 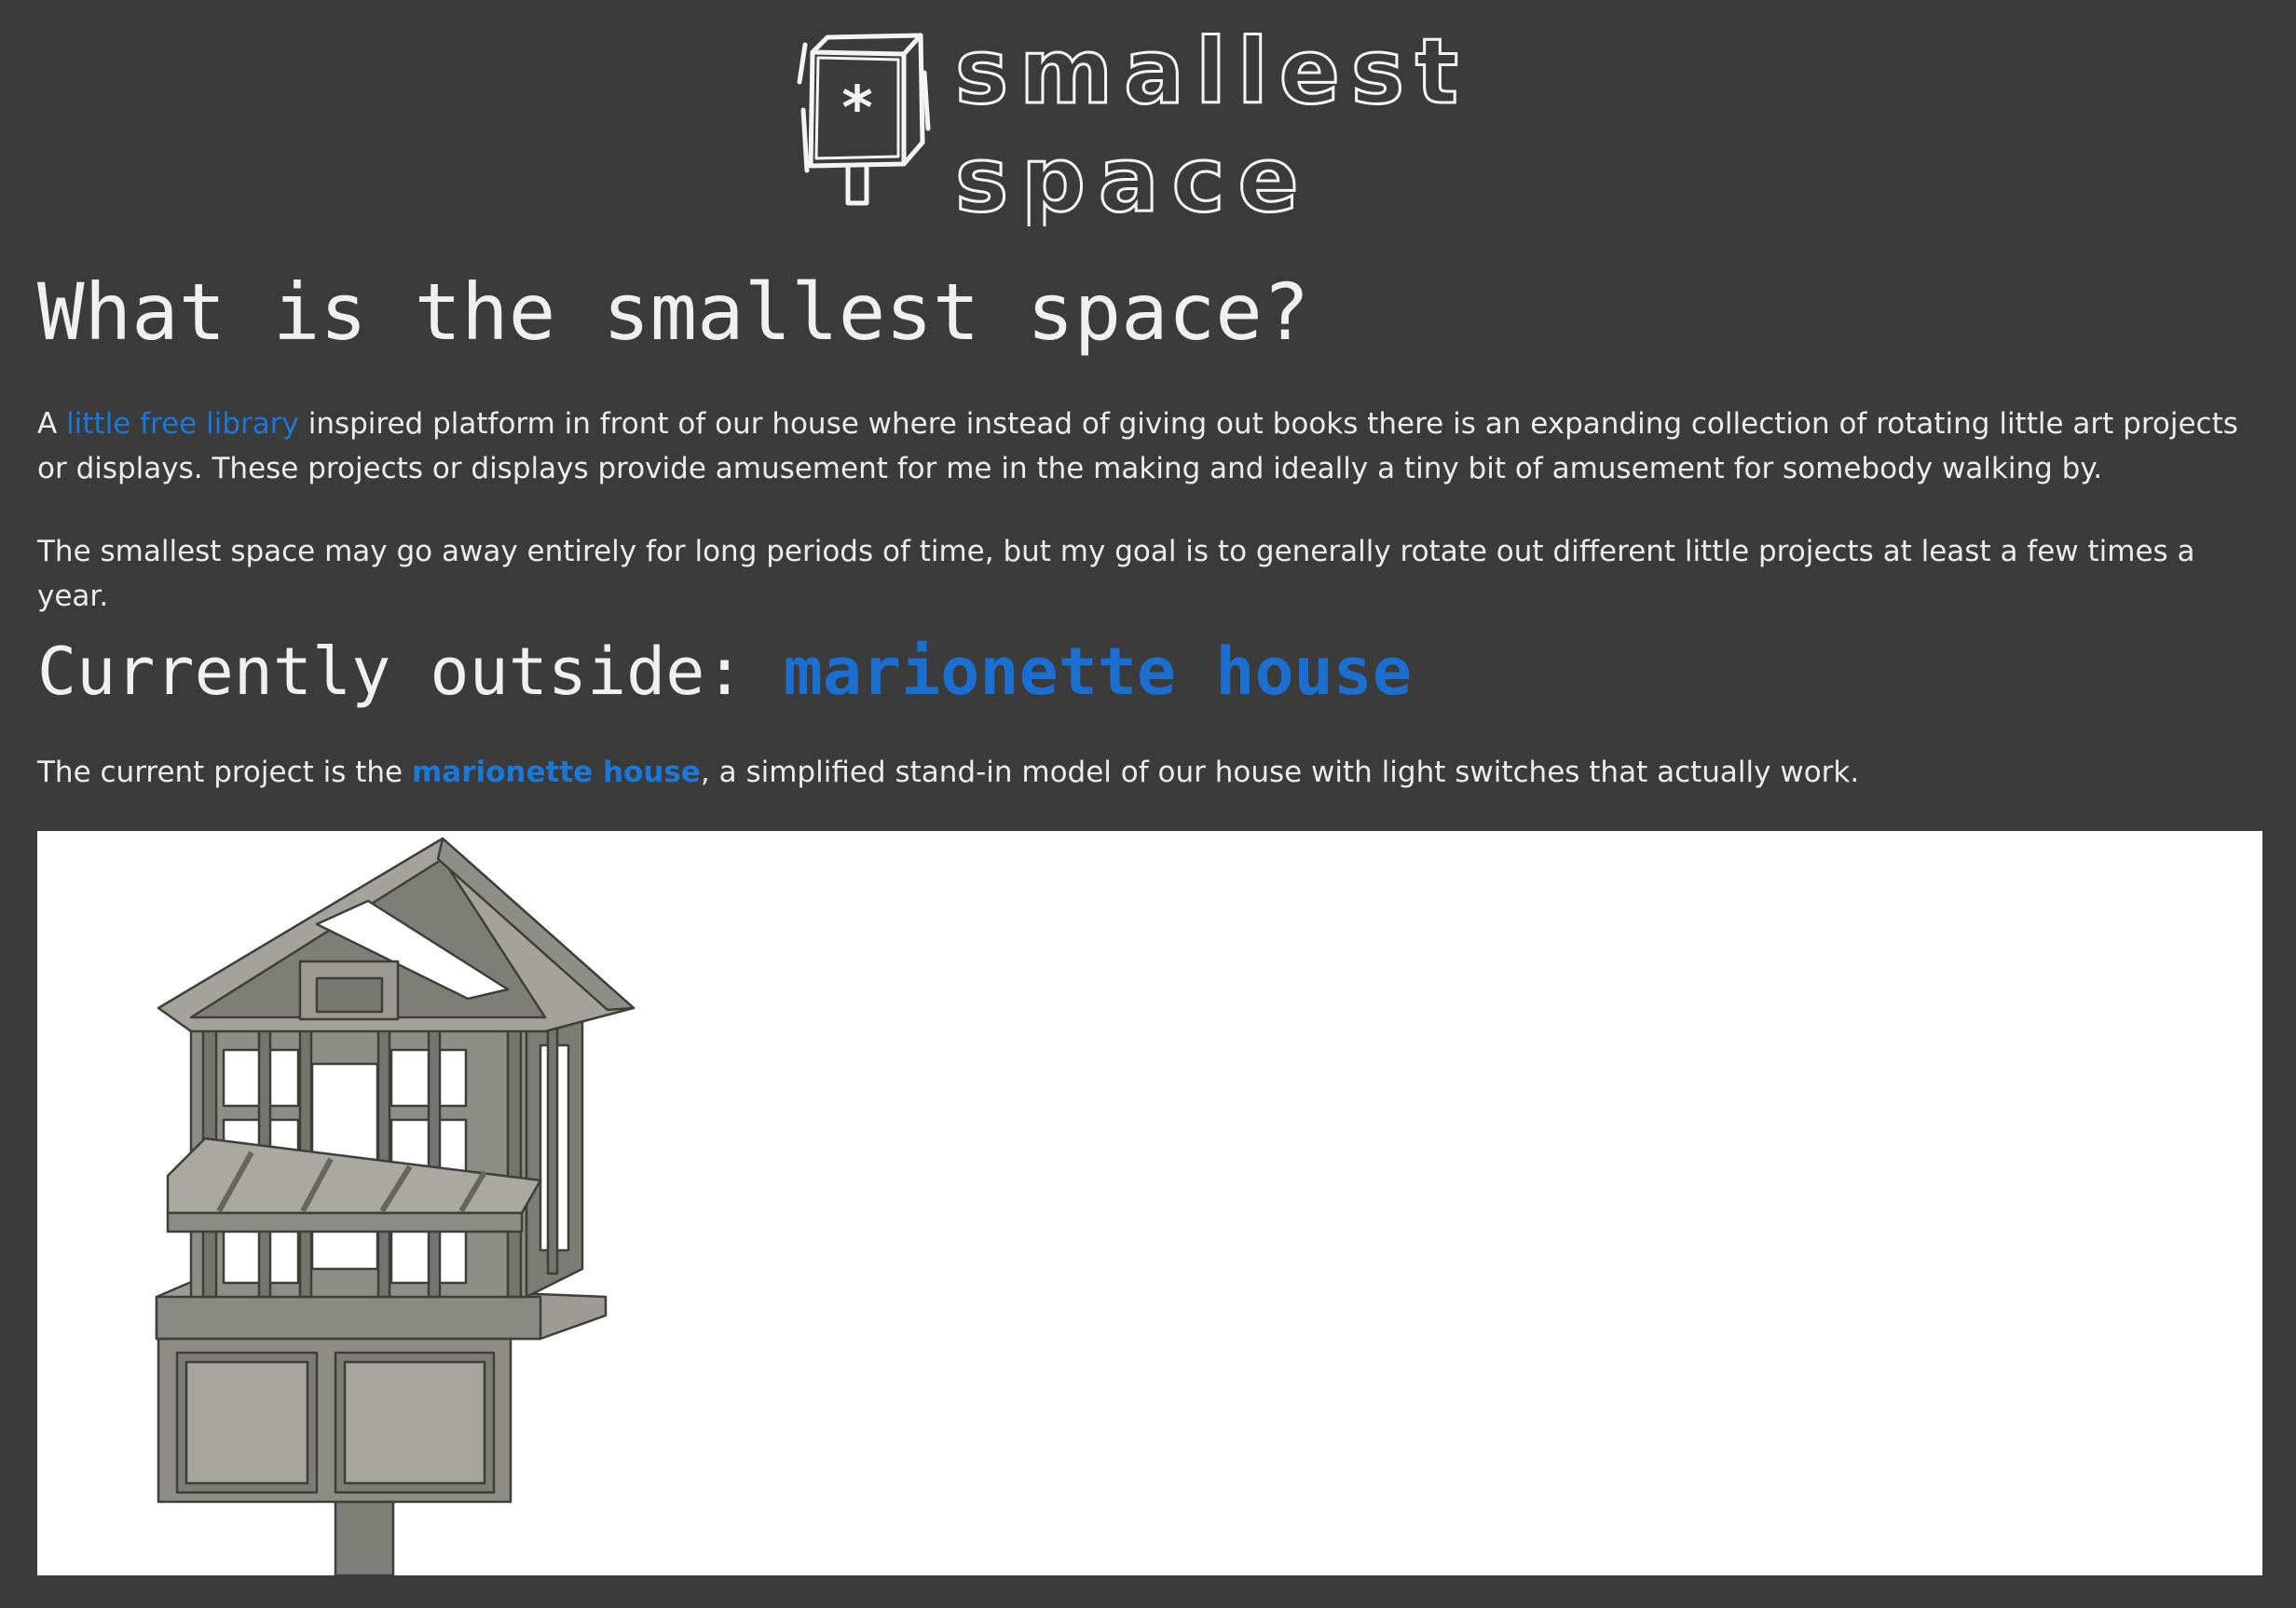 I want to click on current-heading-prefix: Currently outside:, so click(x=410, y=672).